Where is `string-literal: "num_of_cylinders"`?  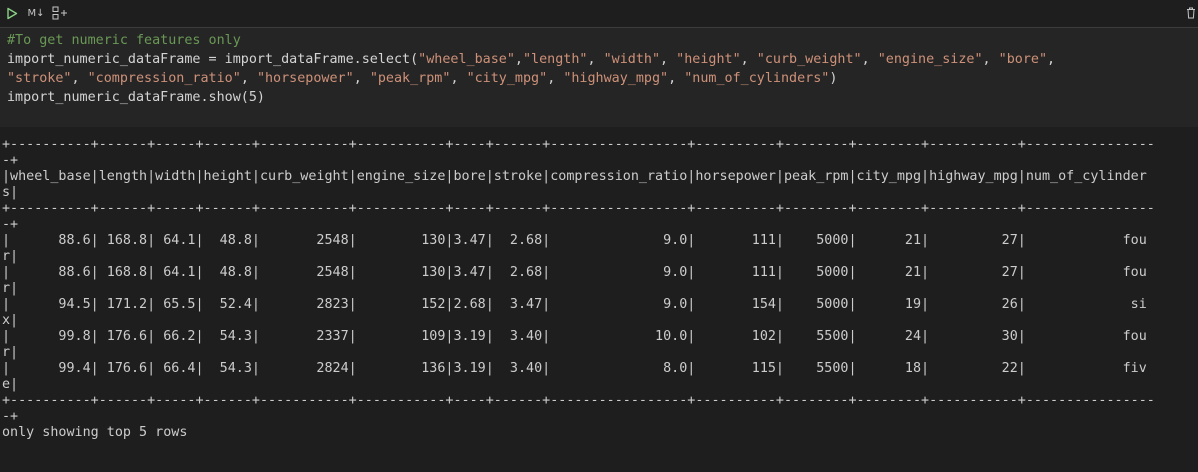
string-literal: "num_of_cylinders" is located at coordinates (757, 78).